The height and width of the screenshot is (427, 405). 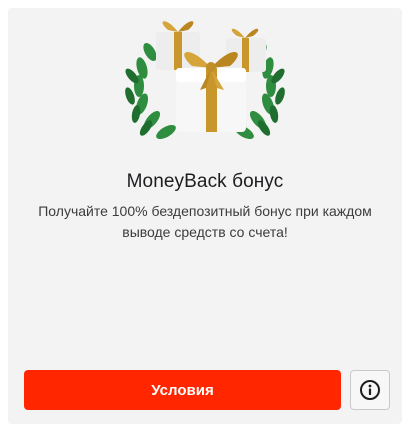 I want to click on terms-button: Условия, so click(x=182, y=390).